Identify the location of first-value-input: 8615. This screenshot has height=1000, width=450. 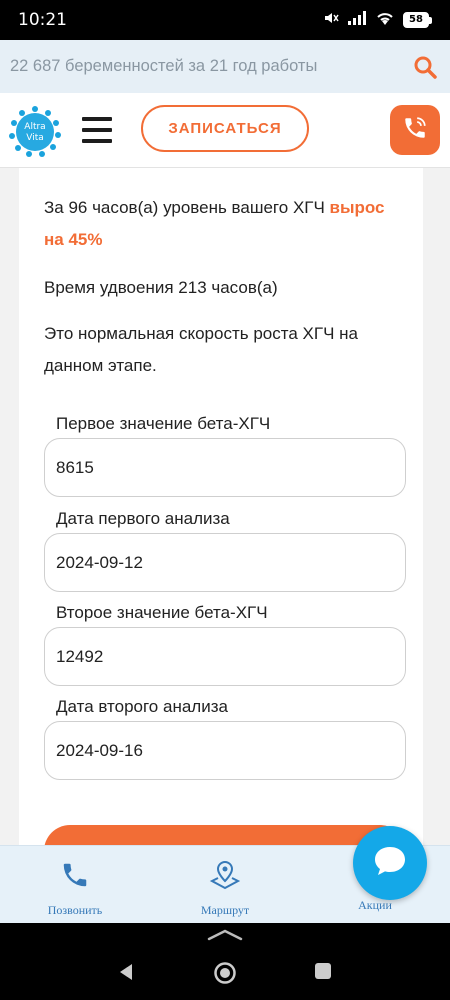
(225, 467).